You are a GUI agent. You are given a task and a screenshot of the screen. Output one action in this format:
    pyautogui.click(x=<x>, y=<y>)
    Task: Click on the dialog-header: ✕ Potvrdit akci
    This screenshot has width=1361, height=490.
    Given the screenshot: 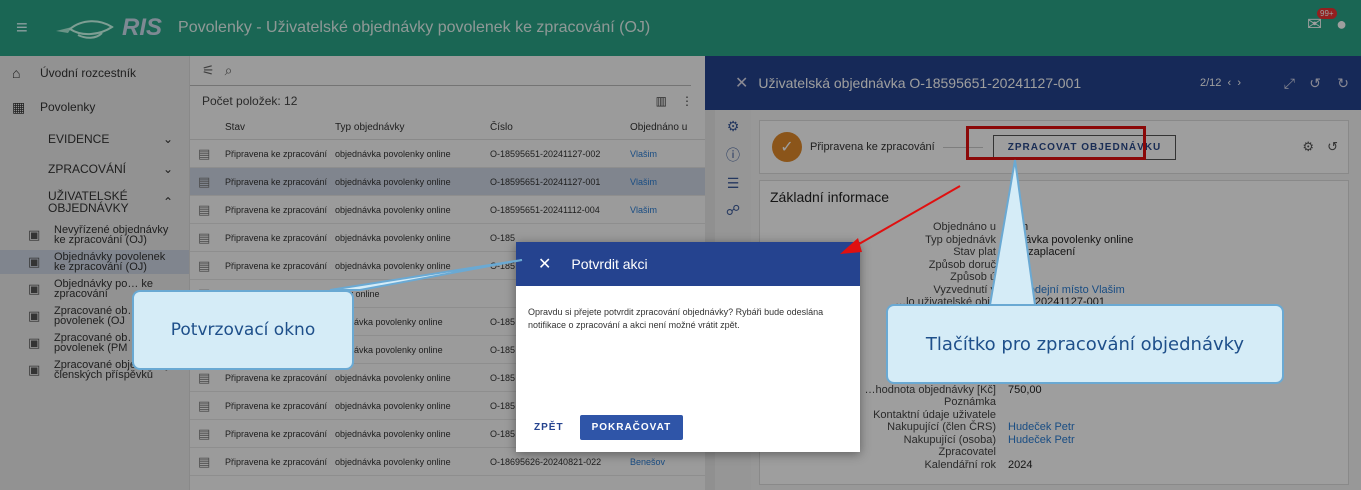 What is the action you would take?
    pyautogui.click(x=688, y=264)
    